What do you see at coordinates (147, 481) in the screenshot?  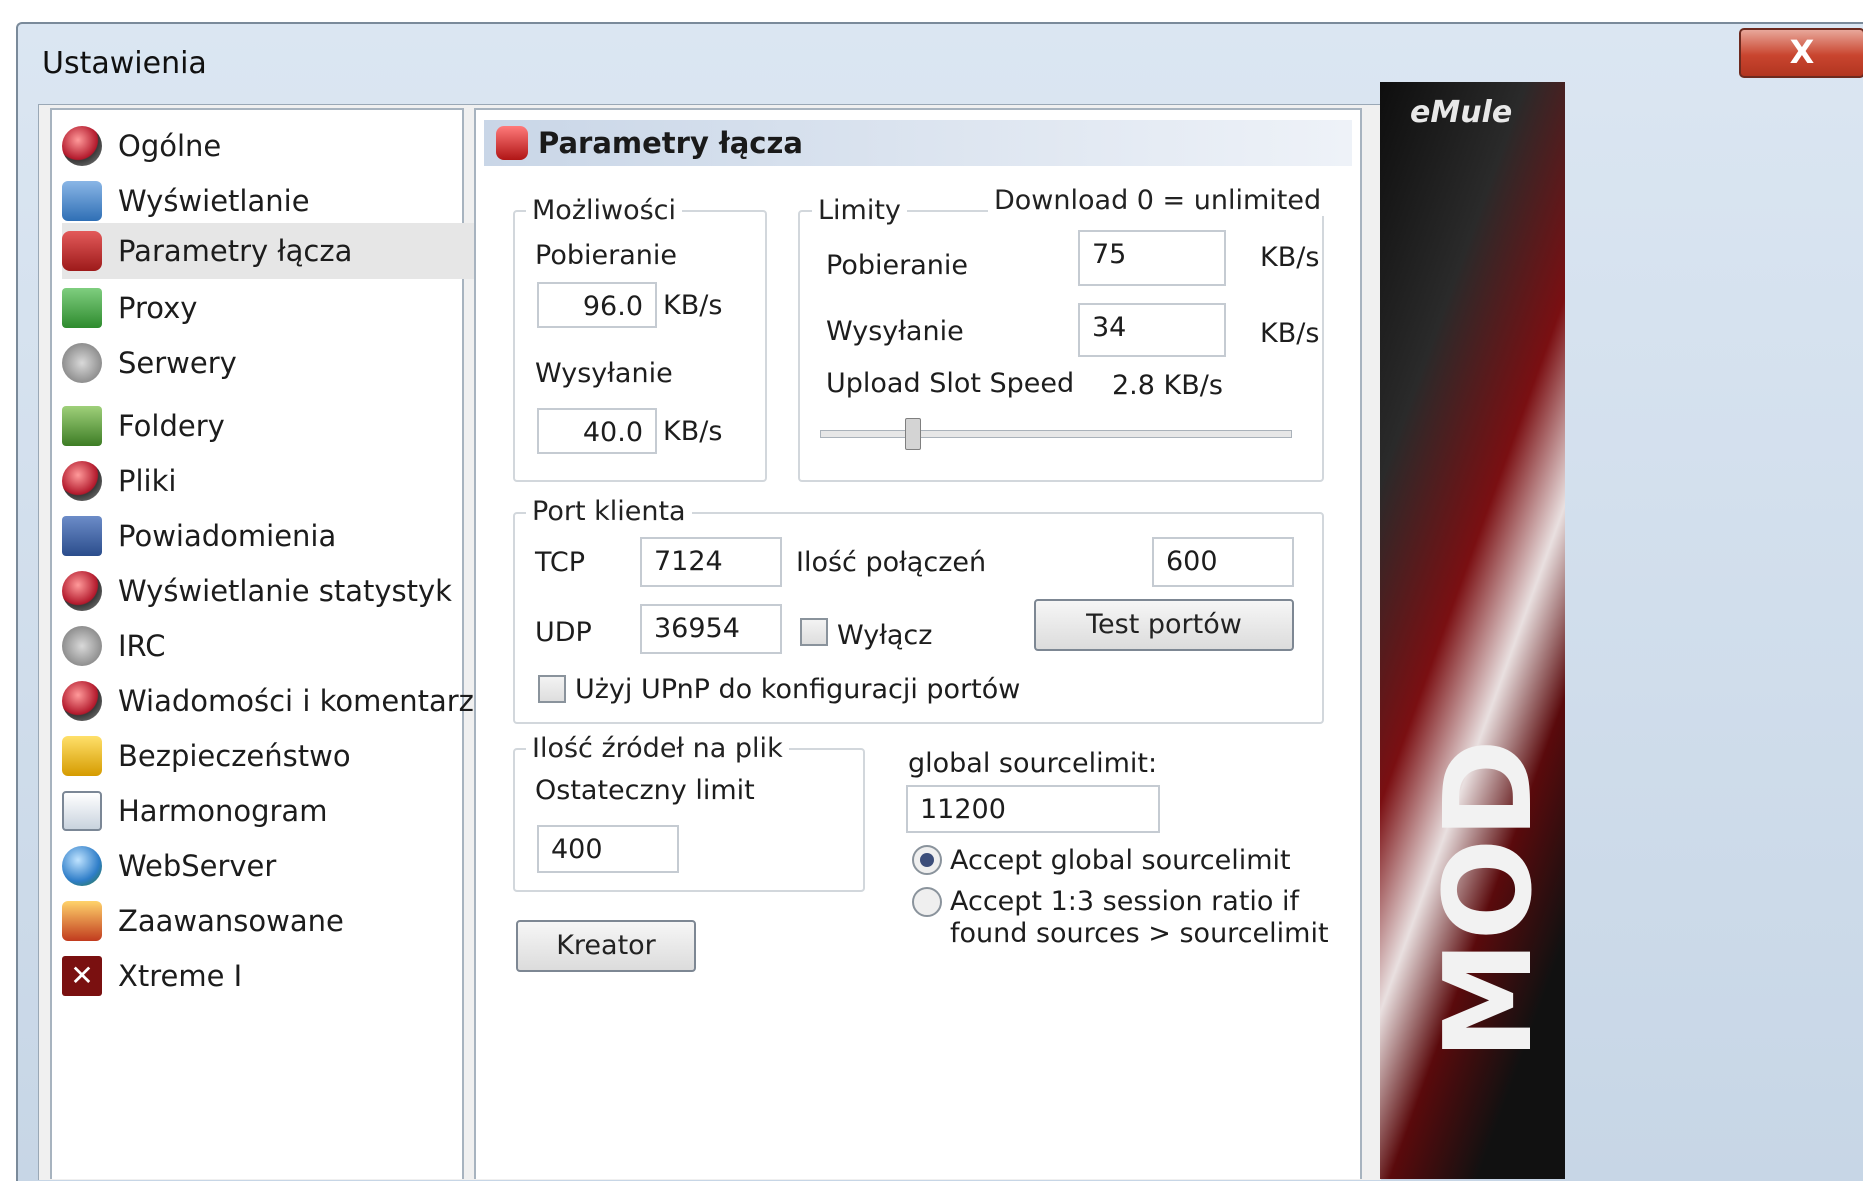 I see `sidebar-item-label: Pliki` at bounding box center [147, 481].